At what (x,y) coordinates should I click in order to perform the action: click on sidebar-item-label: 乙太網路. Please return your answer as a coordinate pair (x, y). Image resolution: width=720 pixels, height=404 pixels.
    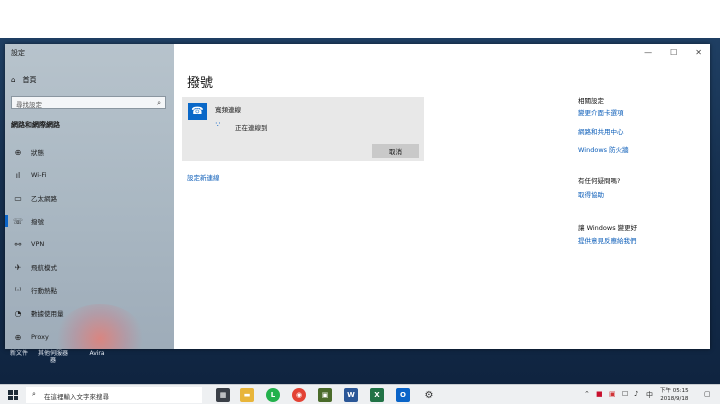
    Looking at the image, I should click on (44, 199).